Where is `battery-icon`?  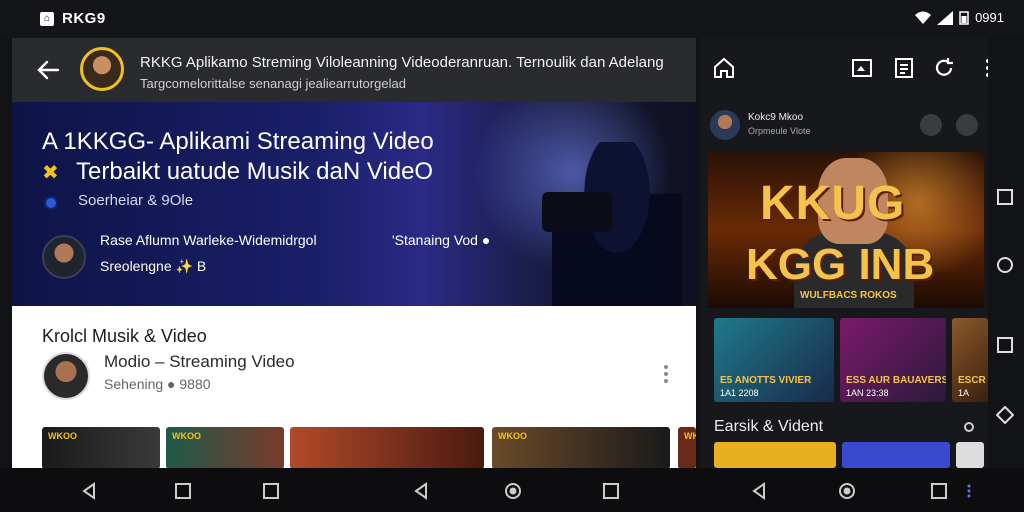
battery-icon is located at coordinates (964, 17).